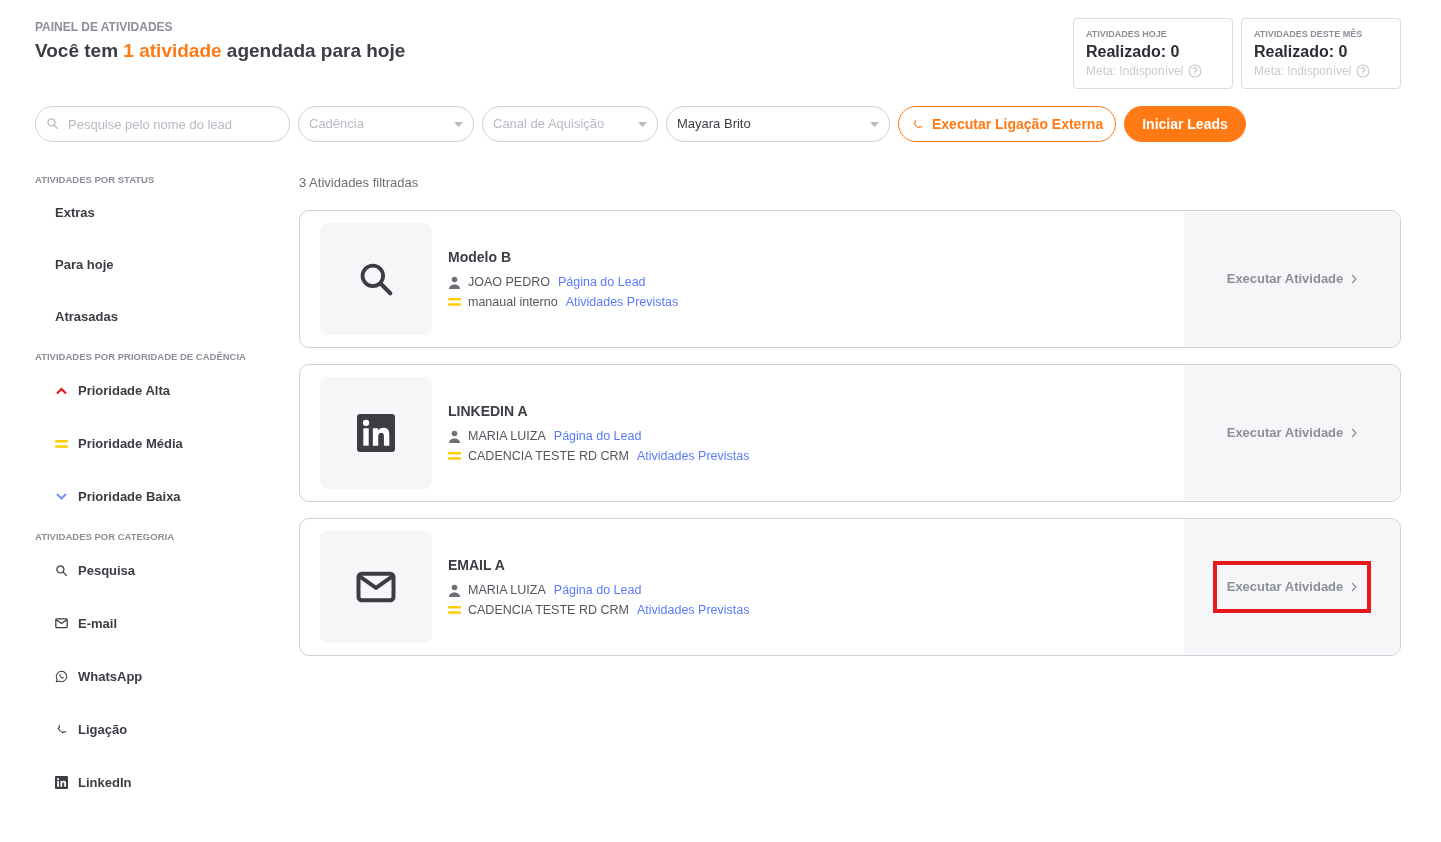  I want to click on equals-icon, so click(61, 443).